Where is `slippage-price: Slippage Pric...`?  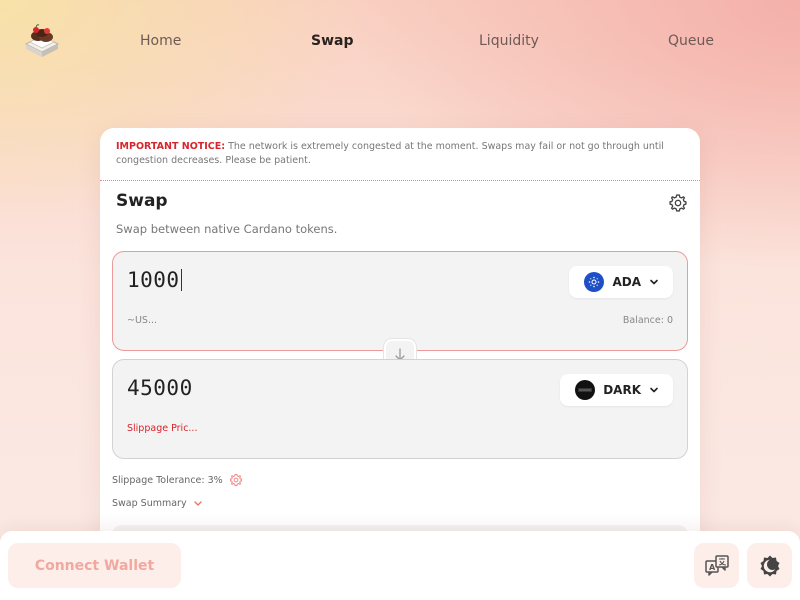
slippage-price: Slippage Pric... is located at coordinates (162, 428).